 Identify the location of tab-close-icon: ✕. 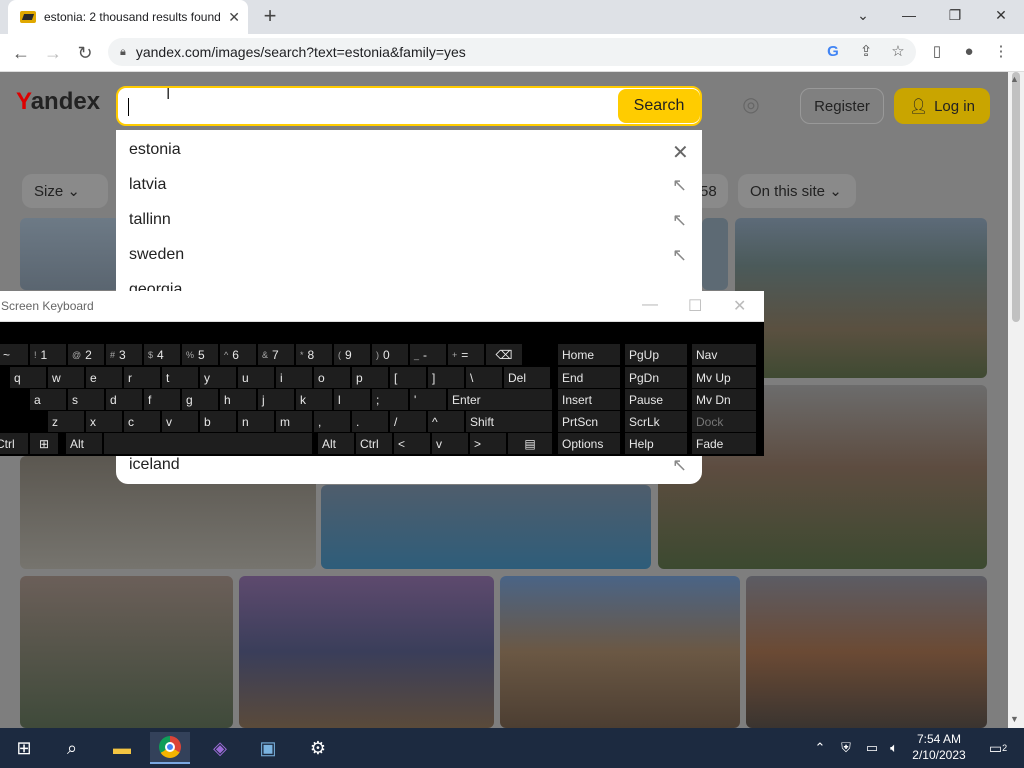
(234, 17).